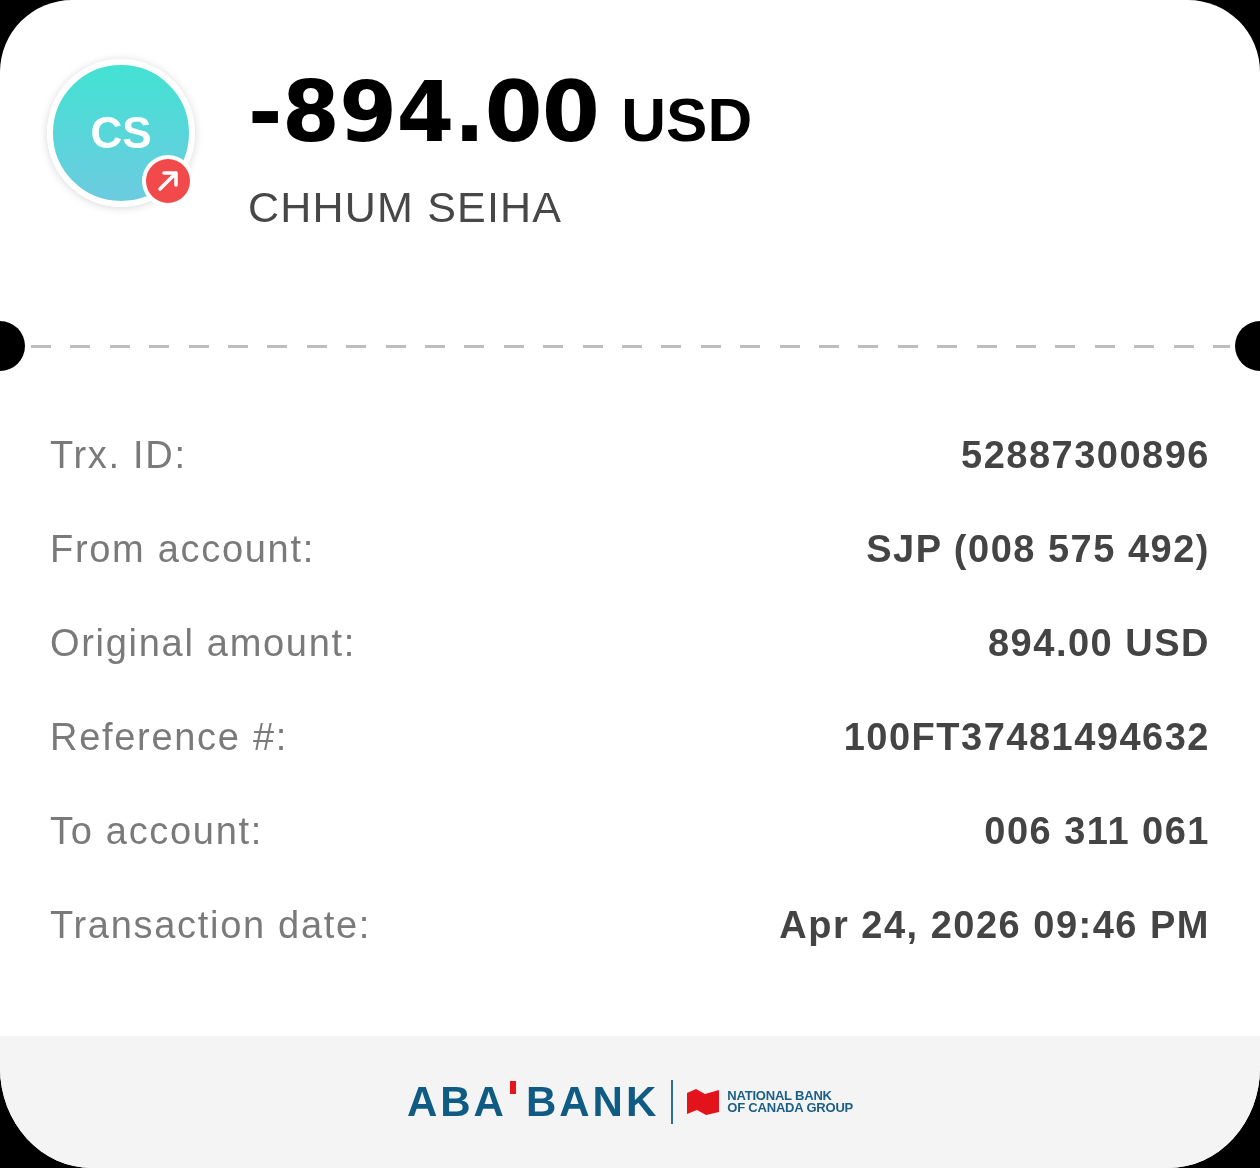 The width and height of the screenshot is (1260, 1168). What do you see at coordinates (406, 207) in the screenshot?
I see `recipient-name: CHHUM SEIHA` at bounding box center [406, 207].